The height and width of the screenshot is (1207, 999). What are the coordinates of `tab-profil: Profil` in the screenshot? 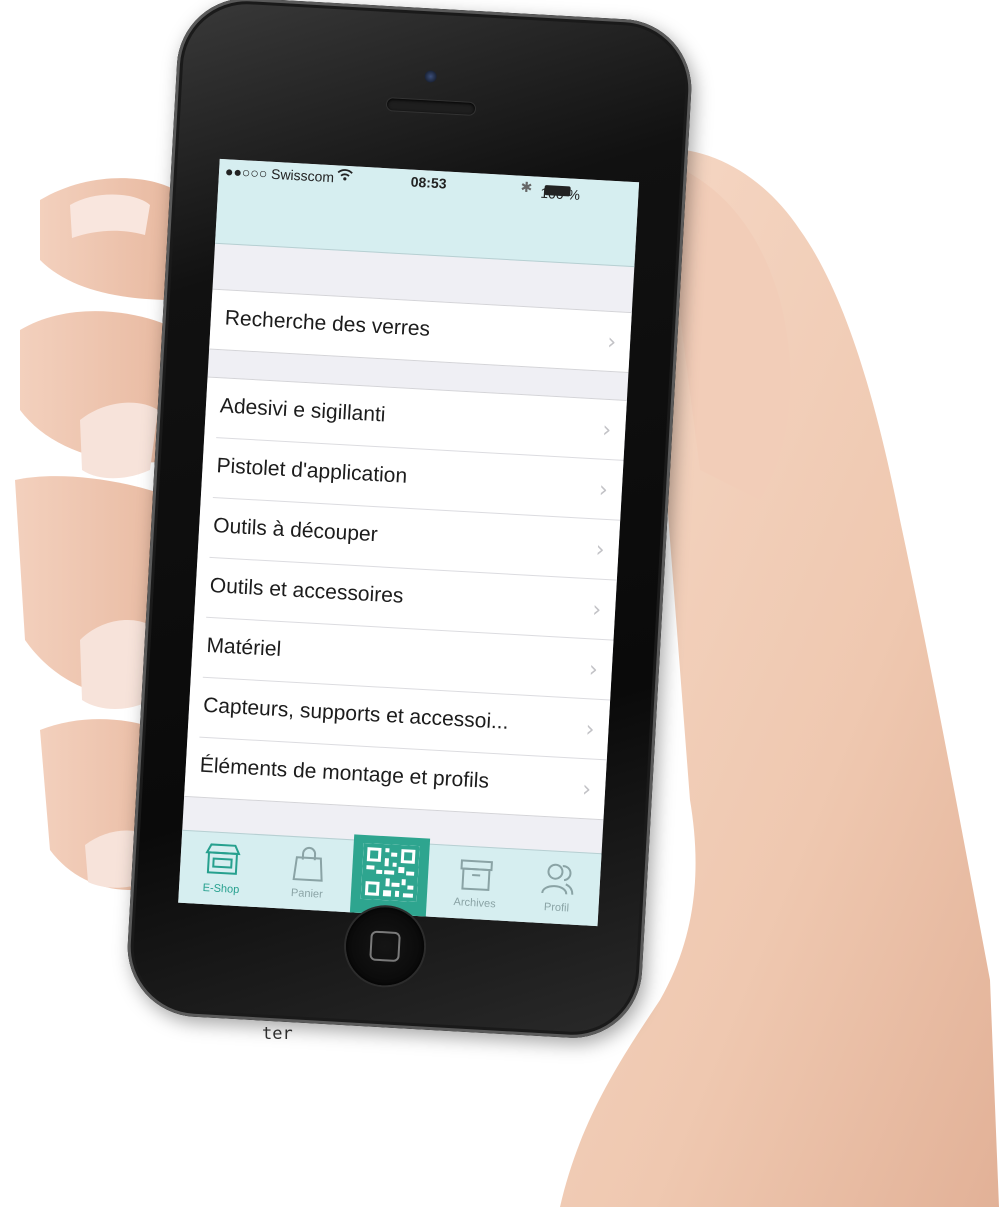 It's located at (558, 888).